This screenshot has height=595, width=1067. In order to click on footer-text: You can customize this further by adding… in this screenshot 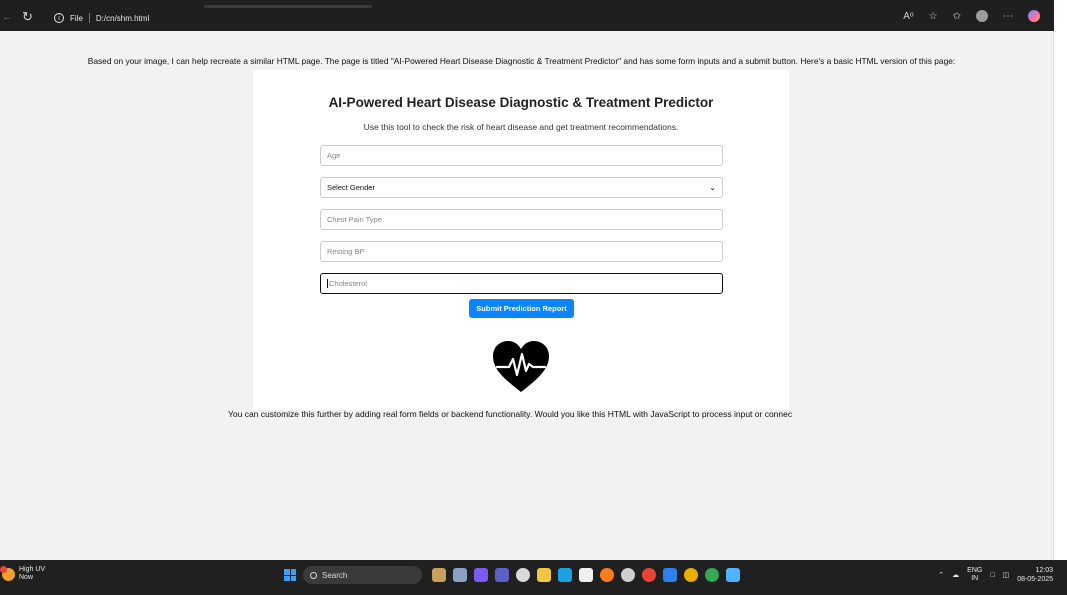, I will do `click(510, 414)`.